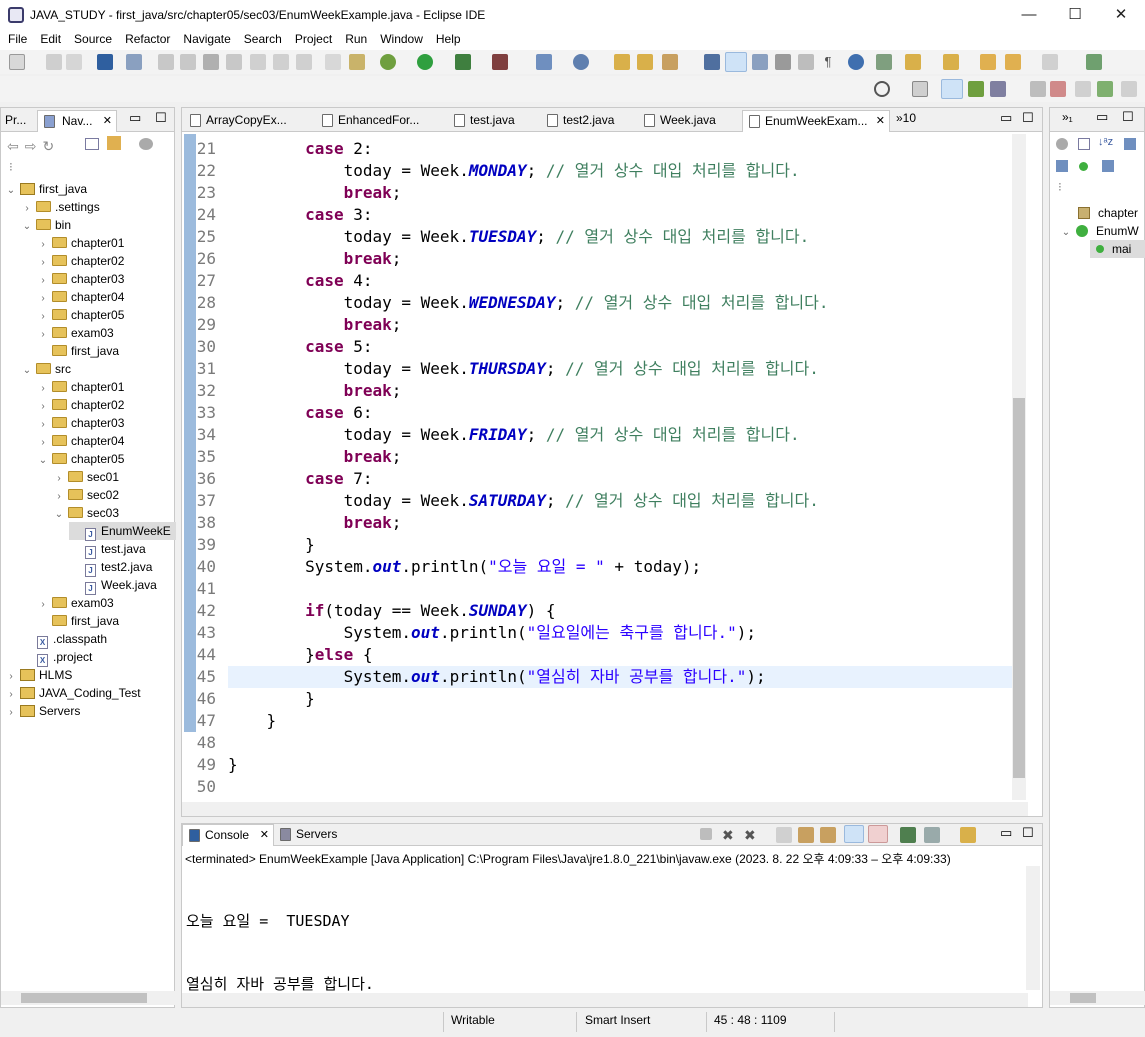  I want to click on menu-refactor: Refactor, so click(141, 38).